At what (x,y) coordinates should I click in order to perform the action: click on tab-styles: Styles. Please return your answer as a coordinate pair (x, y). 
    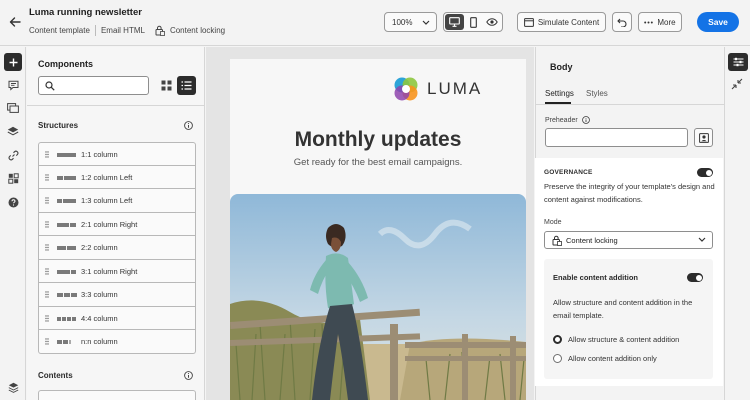
    Looking at the image, I should click on (597, 93).